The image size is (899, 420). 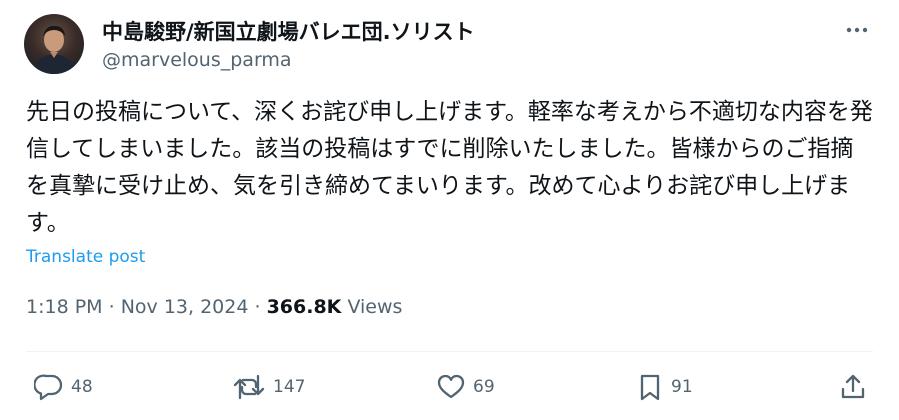 I want to click on like-count: 69, so click(x=484, y=387).